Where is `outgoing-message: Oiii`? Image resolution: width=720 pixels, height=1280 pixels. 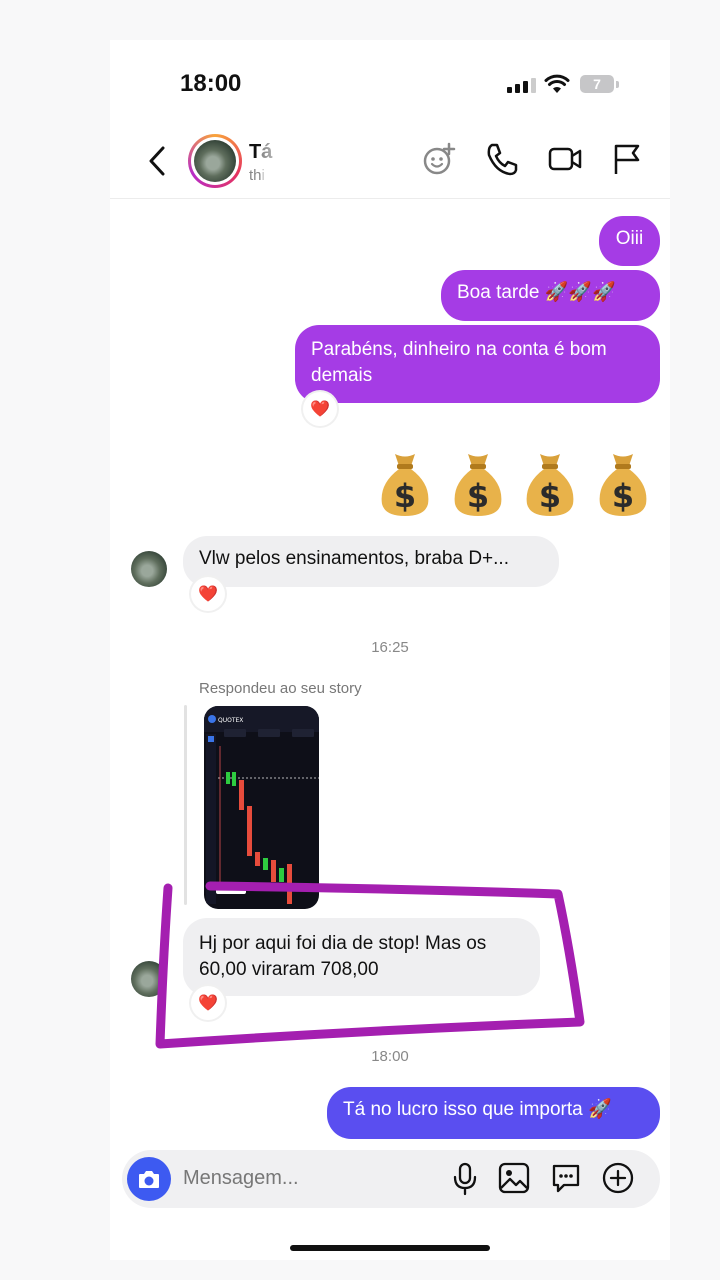 outgoing-message: Oiii is located at coordinates (629, 241).